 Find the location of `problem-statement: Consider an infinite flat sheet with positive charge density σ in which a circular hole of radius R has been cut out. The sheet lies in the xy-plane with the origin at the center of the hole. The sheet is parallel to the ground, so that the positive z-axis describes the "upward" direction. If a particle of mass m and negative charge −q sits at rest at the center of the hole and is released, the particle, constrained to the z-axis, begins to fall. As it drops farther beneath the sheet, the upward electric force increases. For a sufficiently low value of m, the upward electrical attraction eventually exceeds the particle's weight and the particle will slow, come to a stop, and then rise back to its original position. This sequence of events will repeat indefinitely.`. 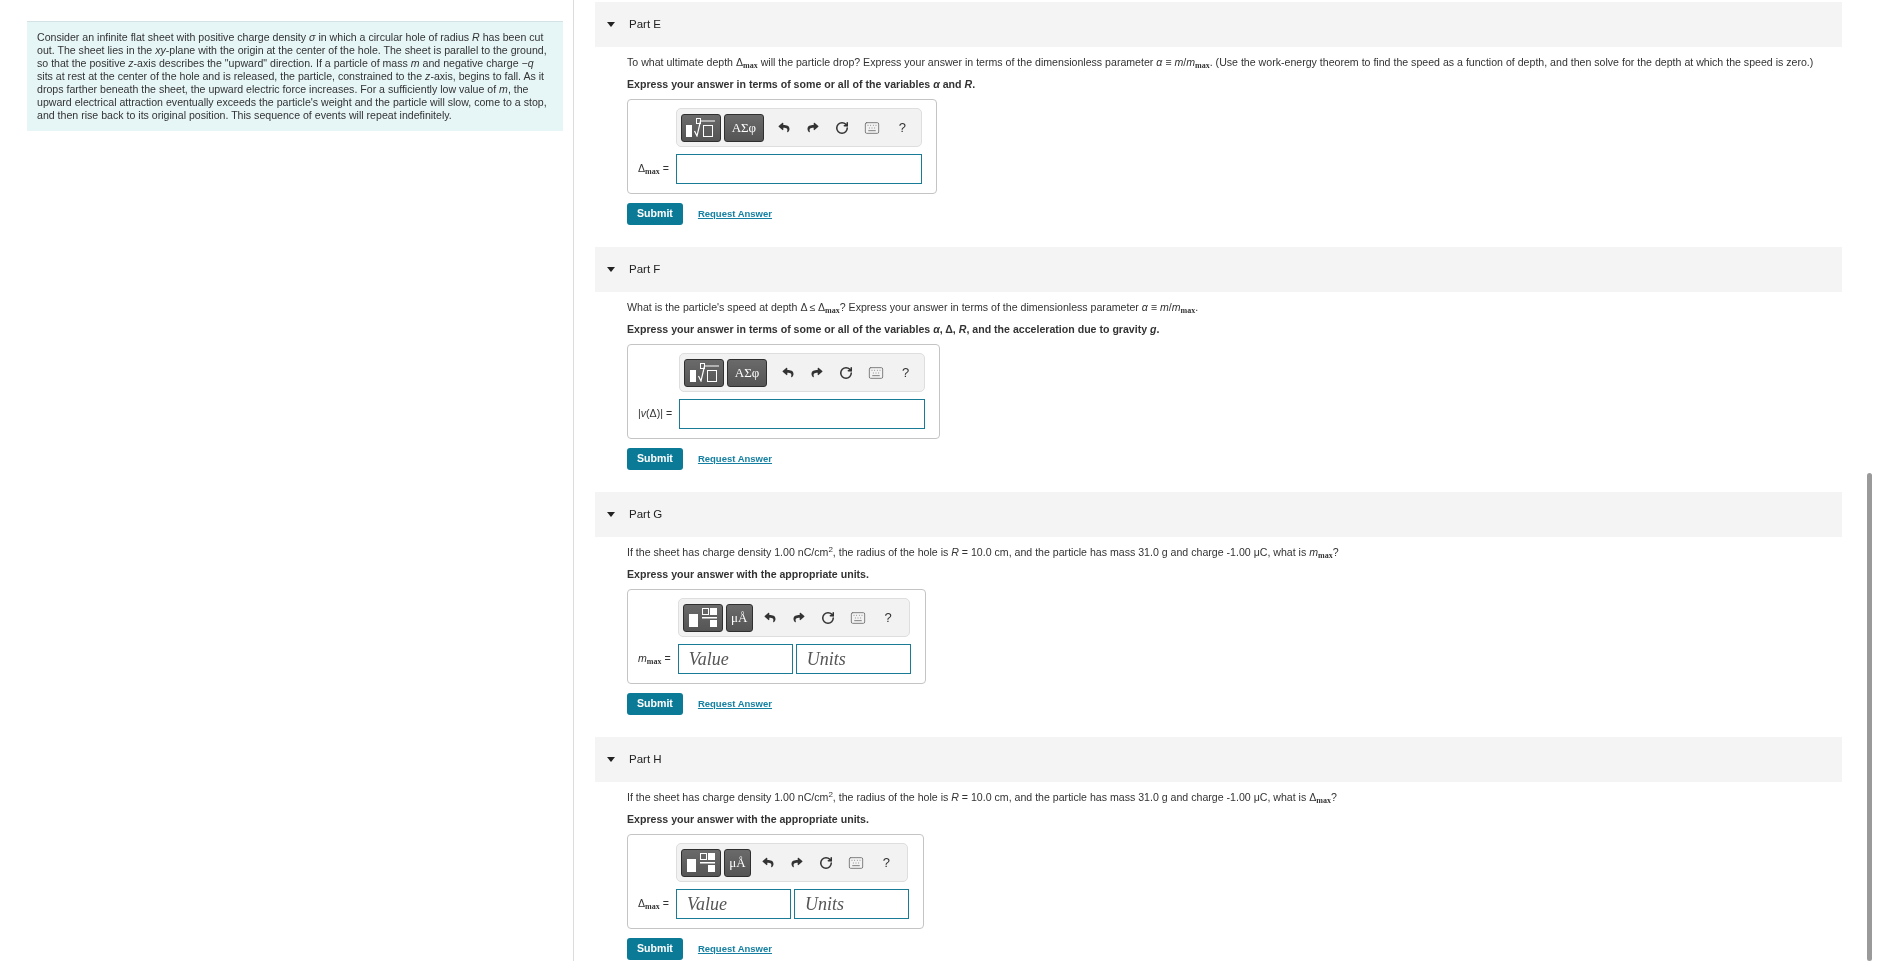

problem-statement: Consider an infinite flat sheet with positive charge density σ in which a circular hole of radius R has been cut out. The sheet lies in the xy-plane with the origin at the center of the hole. The sheet is parallel to the ground, so that the positive z-axis describes the "upward" direction. If a particle of mass m and negative charge −q sits at rest at the center of the hole and is released, the particle, constrained to the z-axis, begins to fall. As it drops farther beneath the sheet, the upward electric force increases. For a sufficiently low value of m, the upward electrical attraction eventually exceeds the particle's weight and the particle will slow, come to a stop, and then rise back to its original position. This sequence of events will repeat indefinitely. is located at coordinates (295, 76).